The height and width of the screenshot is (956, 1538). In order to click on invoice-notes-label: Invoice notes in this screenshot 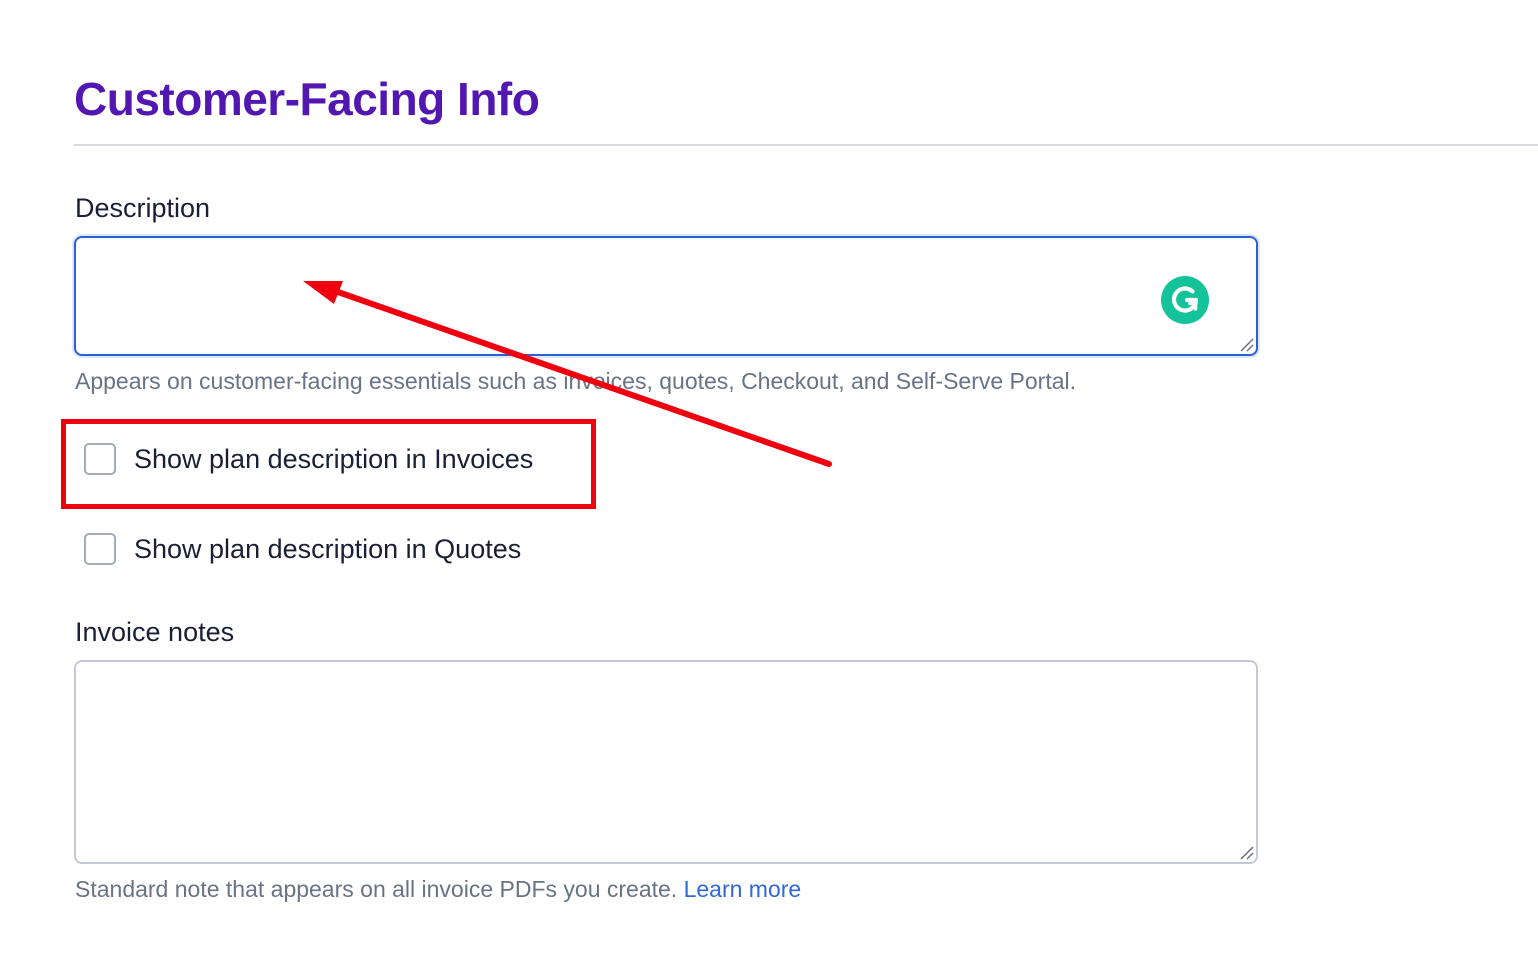, I will do `click(155, 632)`.